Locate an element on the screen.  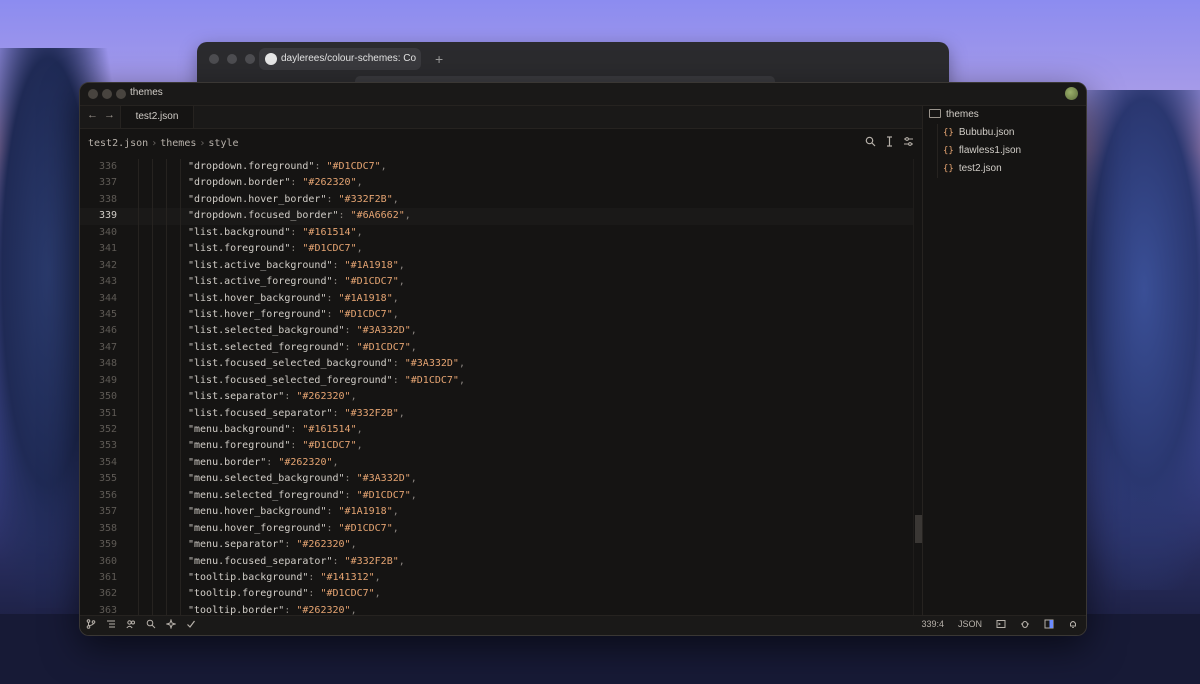
line-number: 361 is located at coordinates (98, 578).